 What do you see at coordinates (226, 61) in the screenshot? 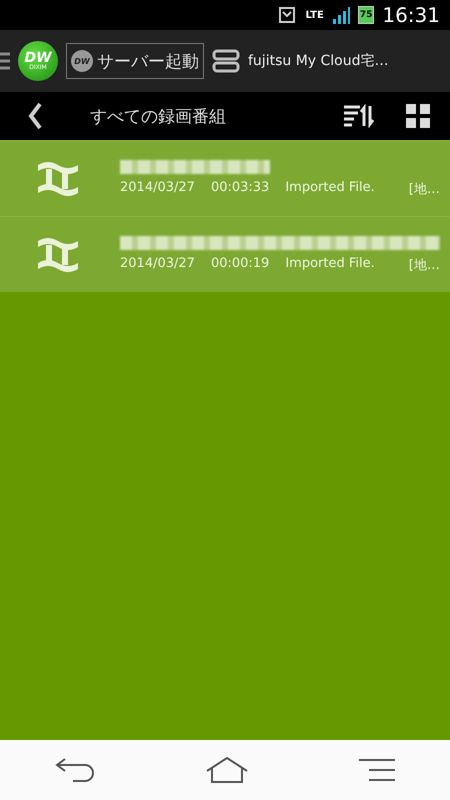
I see `server-icon` at bounding box center [226, 61].